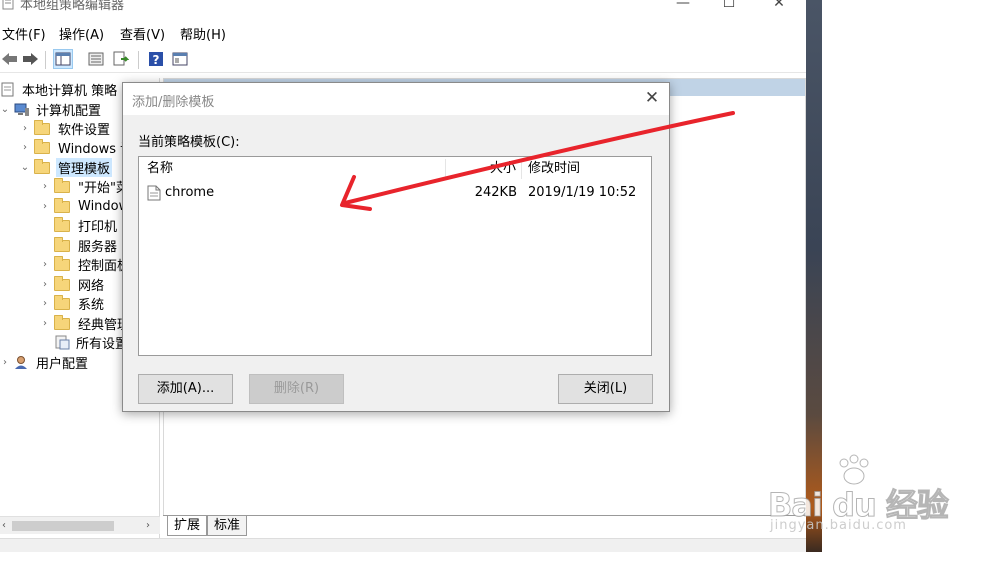 The width and height of the screenshot is (1000, 563). Describe the element at coordinates (21, 362) in the screenshot. I see `user-icon` at that location.